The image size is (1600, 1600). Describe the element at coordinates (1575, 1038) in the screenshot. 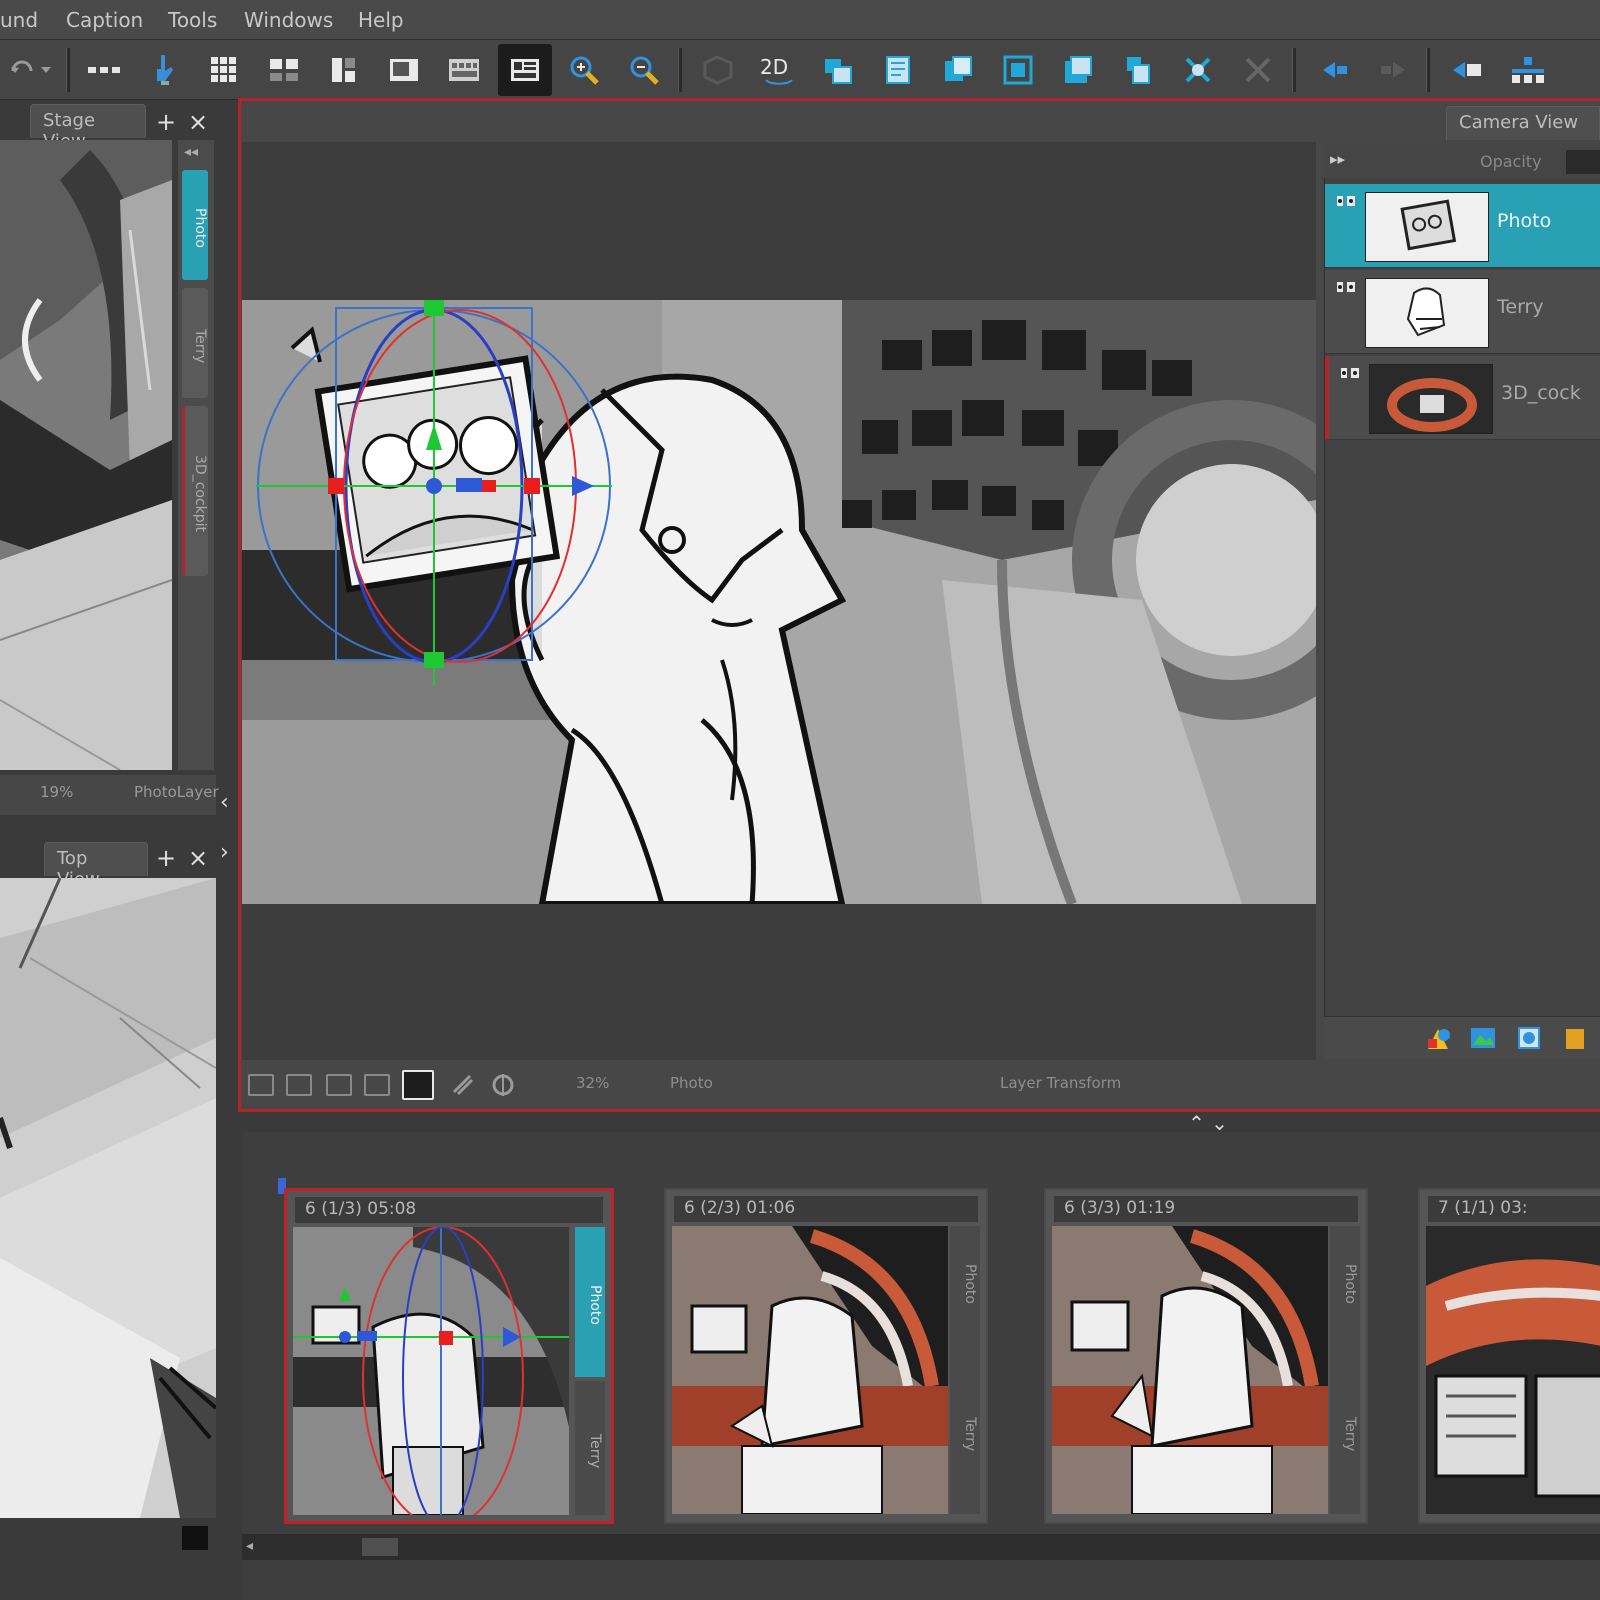

I see `delete-layer-icon` at that location.